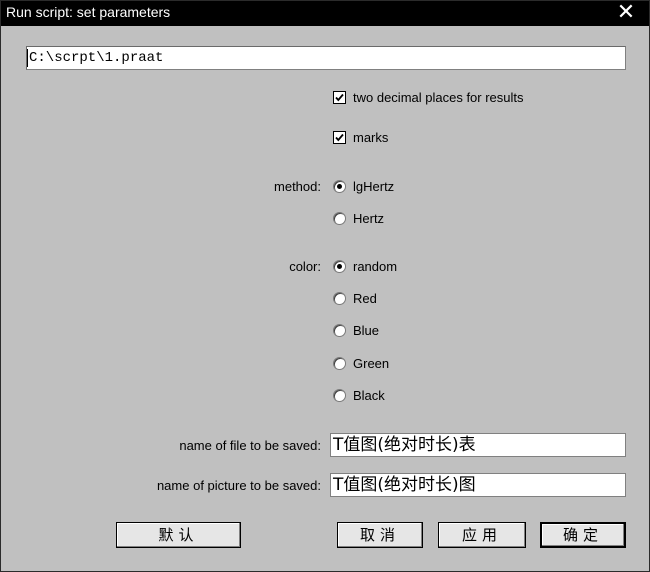  Describe the element at coordinates (365, 298) in the screenshot. I see `color-option-label: Red` at that location.